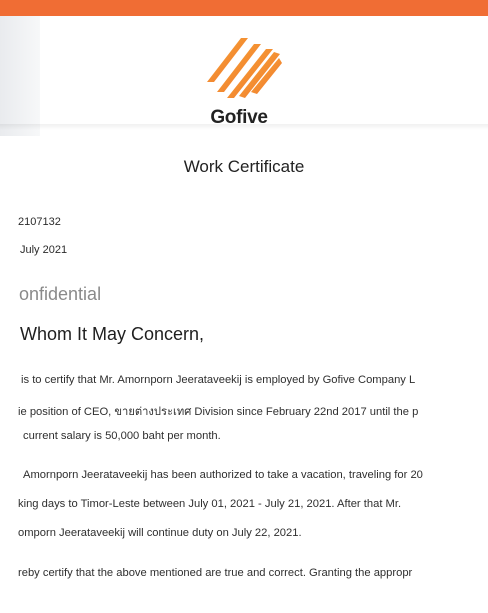  Describe the element at coordinates (244, 166) in the screenshot. I see `document-title: Work Certificate` at that location.